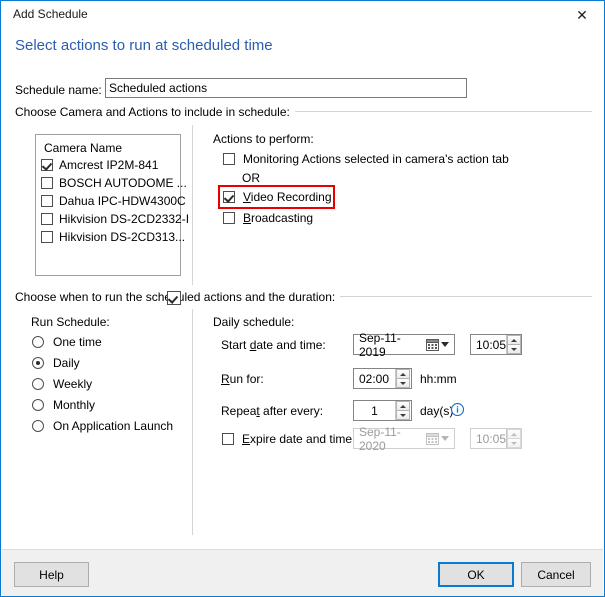 The image size is (605, 597). I want to click on weekly-label: Weekly, so click(73, 384).